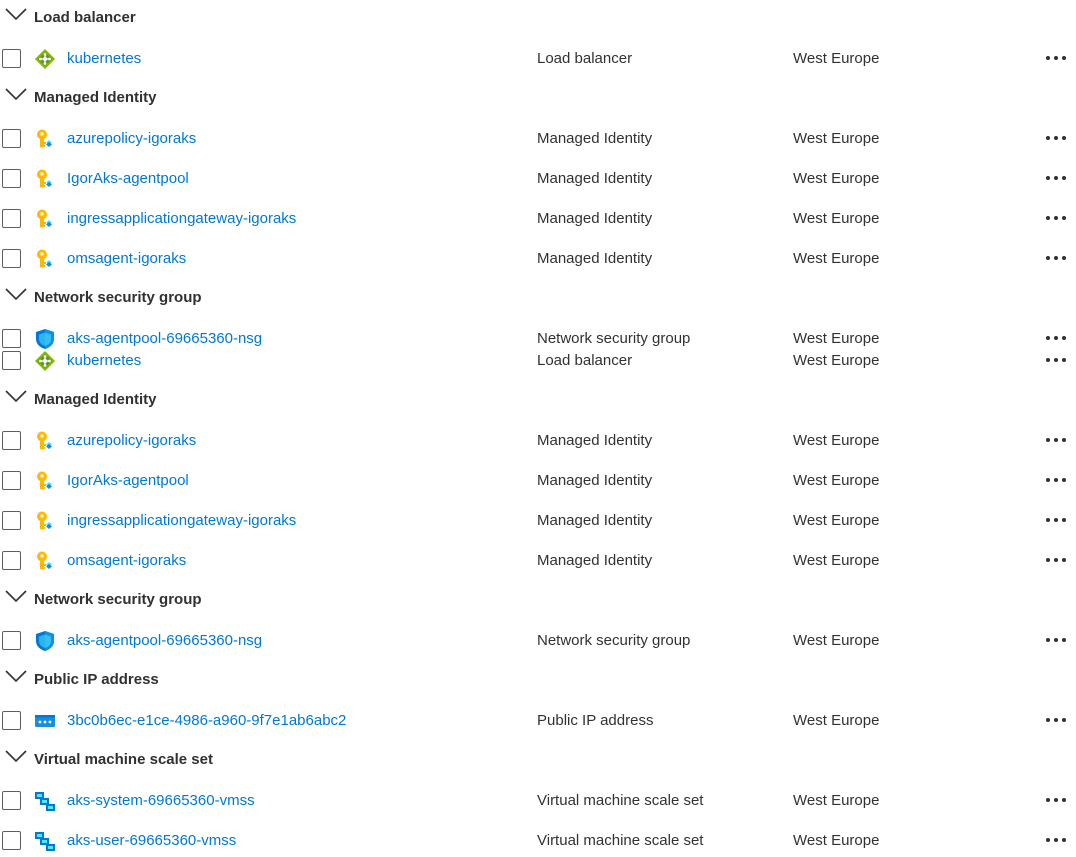  What do you see at coordinates (538, 680) in the screenshot?
I see `group-header: Public IP address` at bounding box center [538, 680].